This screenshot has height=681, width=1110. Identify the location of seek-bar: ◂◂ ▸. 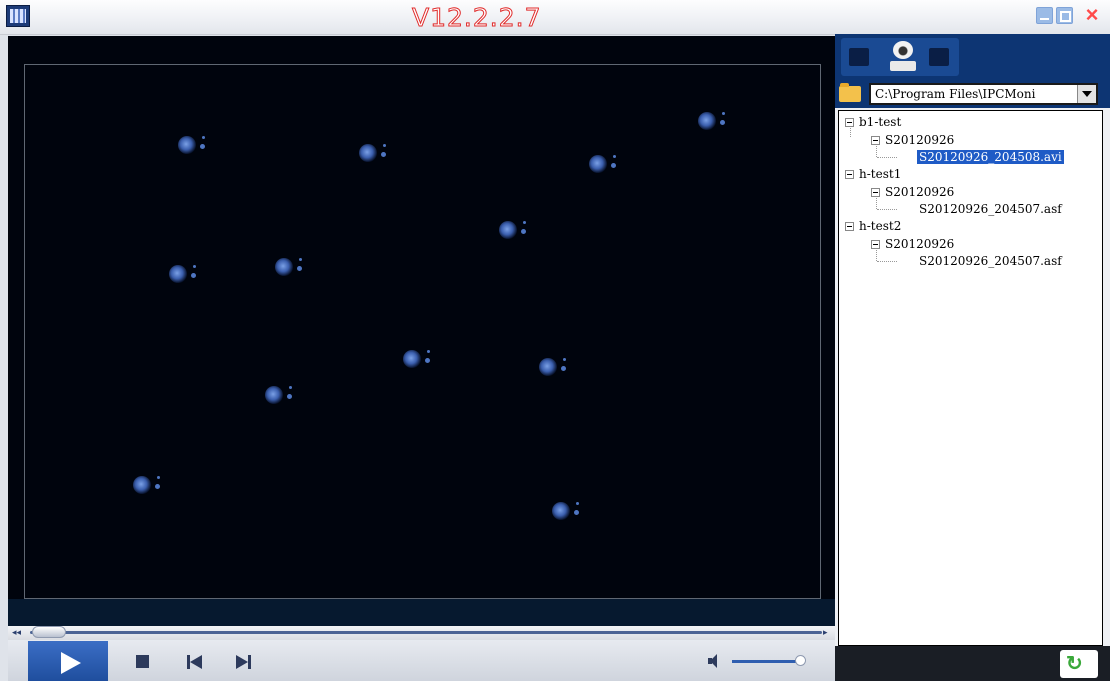
(421, 633).